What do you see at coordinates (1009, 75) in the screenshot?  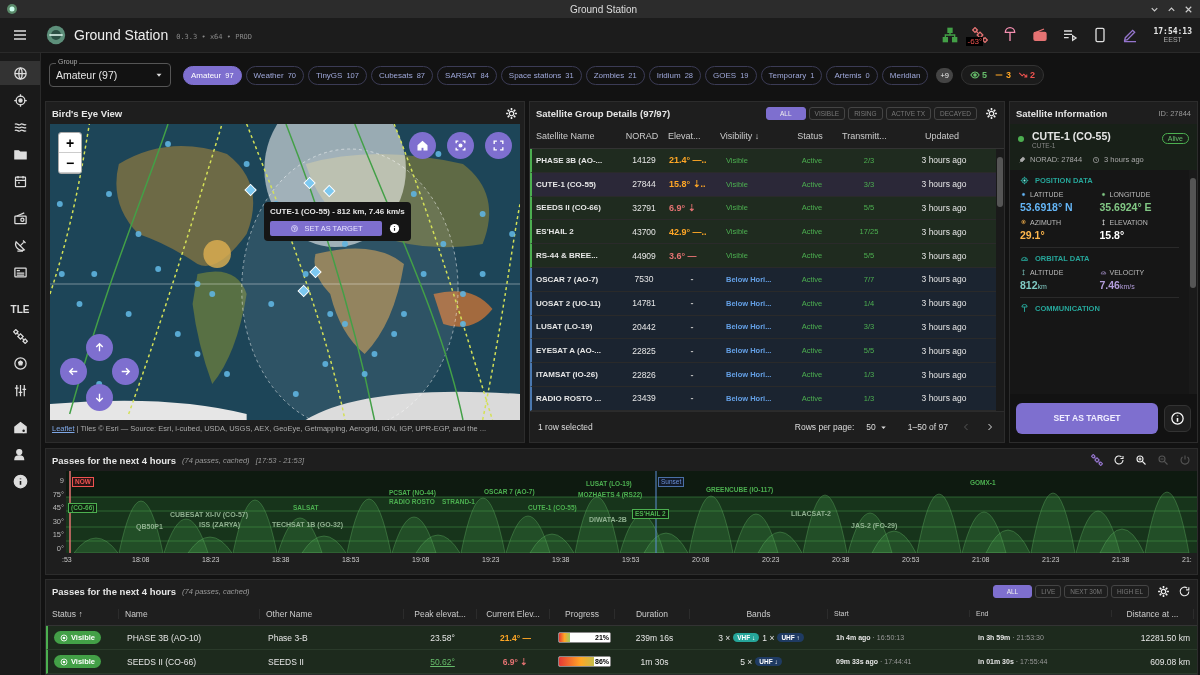 I see `counter-value: 3` at bounding box center [1009, 75].